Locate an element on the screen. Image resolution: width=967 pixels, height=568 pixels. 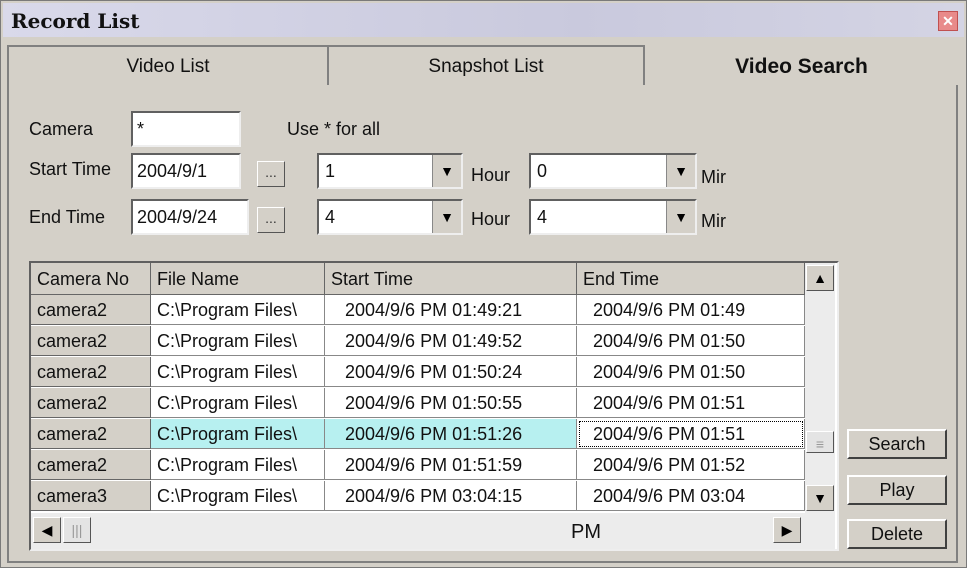
search-button: Search is located at coordinates (897, 444).